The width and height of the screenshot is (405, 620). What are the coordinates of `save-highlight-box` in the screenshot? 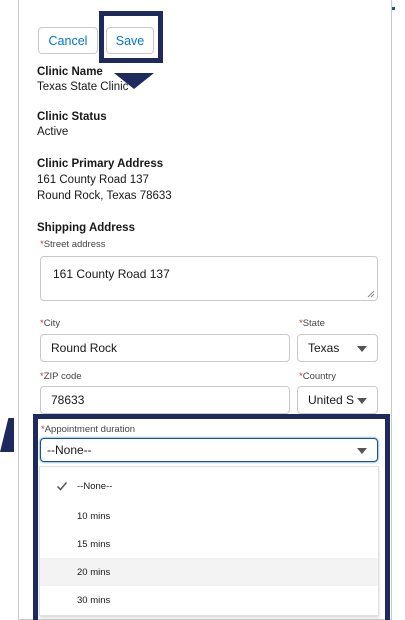 It's located at (131, 37).